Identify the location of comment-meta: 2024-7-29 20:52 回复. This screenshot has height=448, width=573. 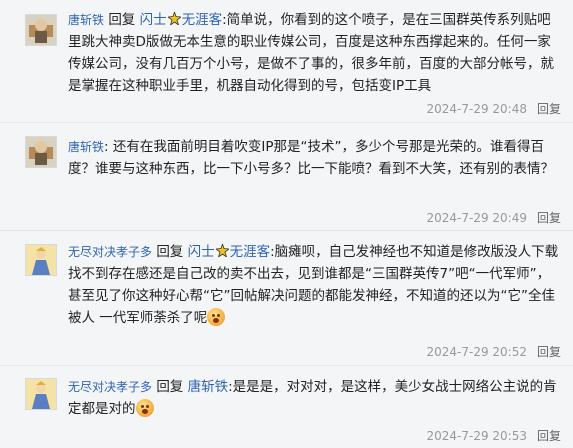
(493, 351).